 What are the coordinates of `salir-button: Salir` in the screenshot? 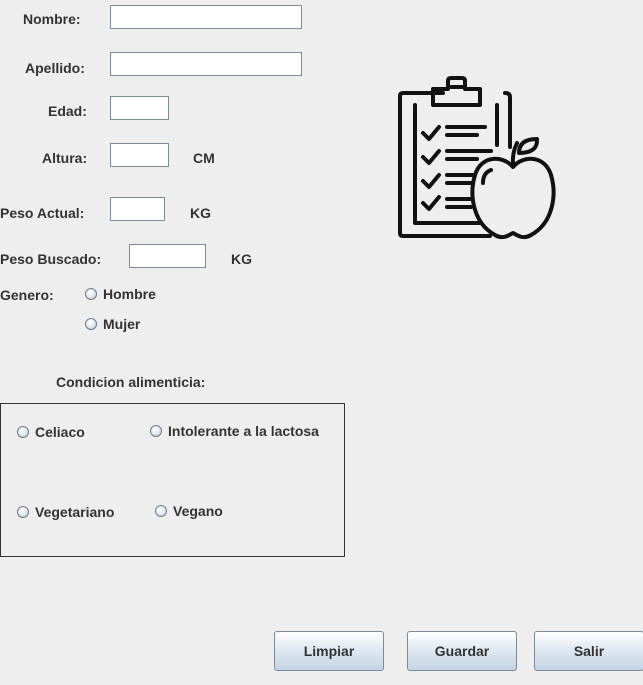 It's located at (588, 651).